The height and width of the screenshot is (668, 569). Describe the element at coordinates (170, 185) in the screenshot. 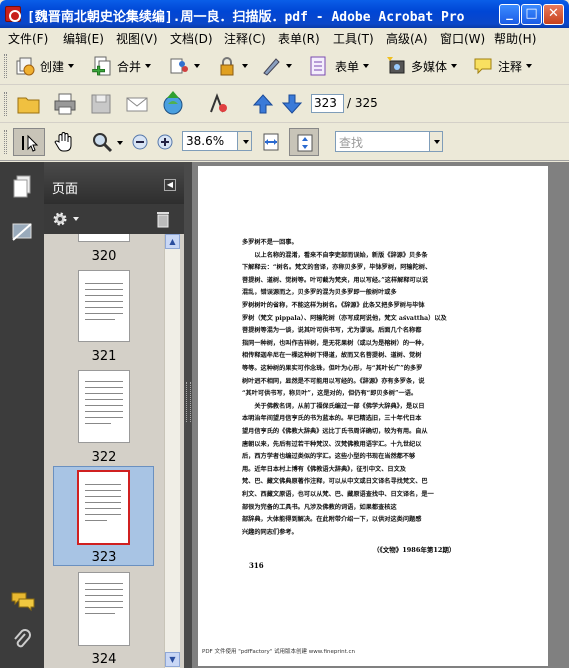

I see `collapse-panel-icon: ◀` at that location.